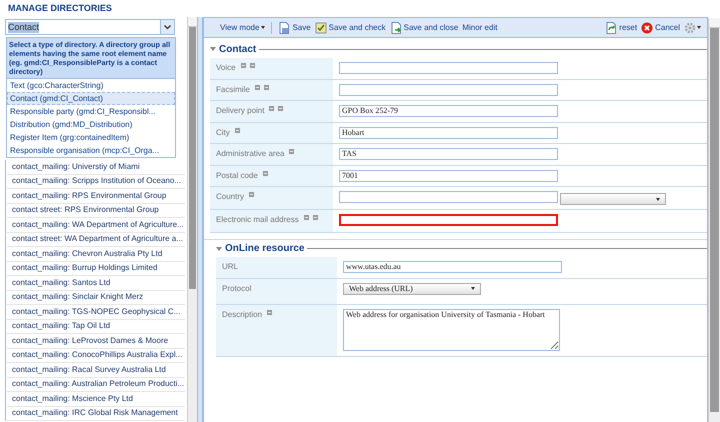  I want to click on settings-icon, so click(690, 28).